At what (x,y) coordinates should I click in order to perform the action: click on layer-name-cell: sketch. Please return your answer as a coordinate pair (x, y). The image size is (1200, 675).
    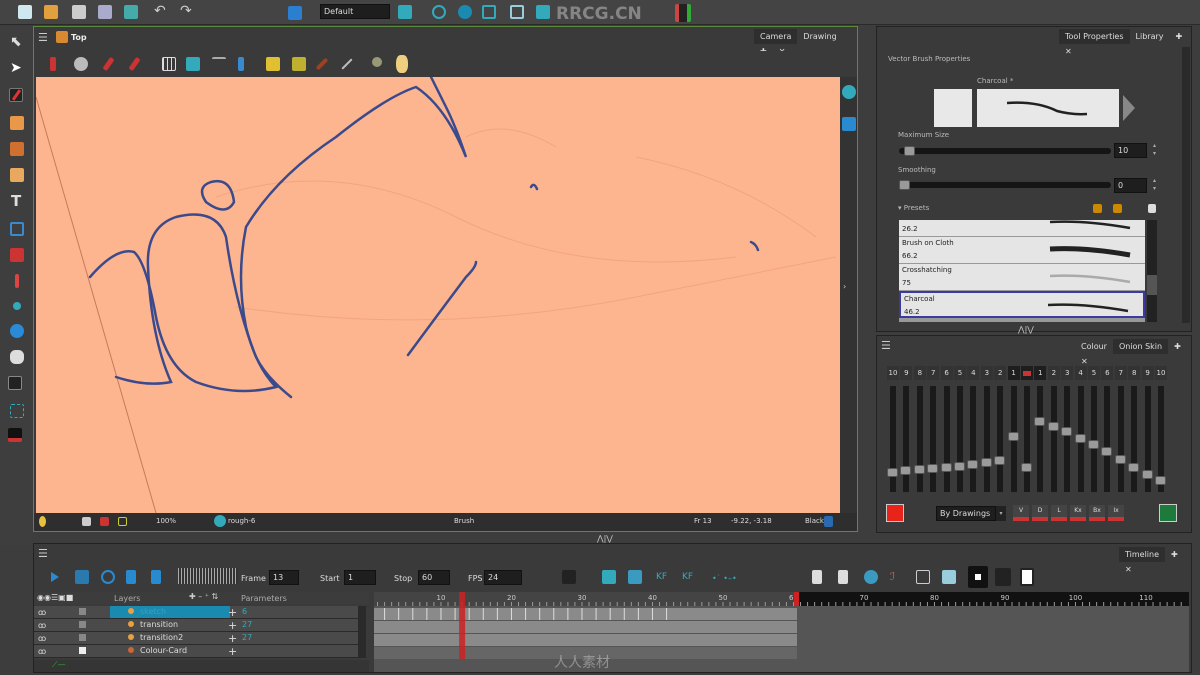
    Looking at the image, I should click on (170, 612).